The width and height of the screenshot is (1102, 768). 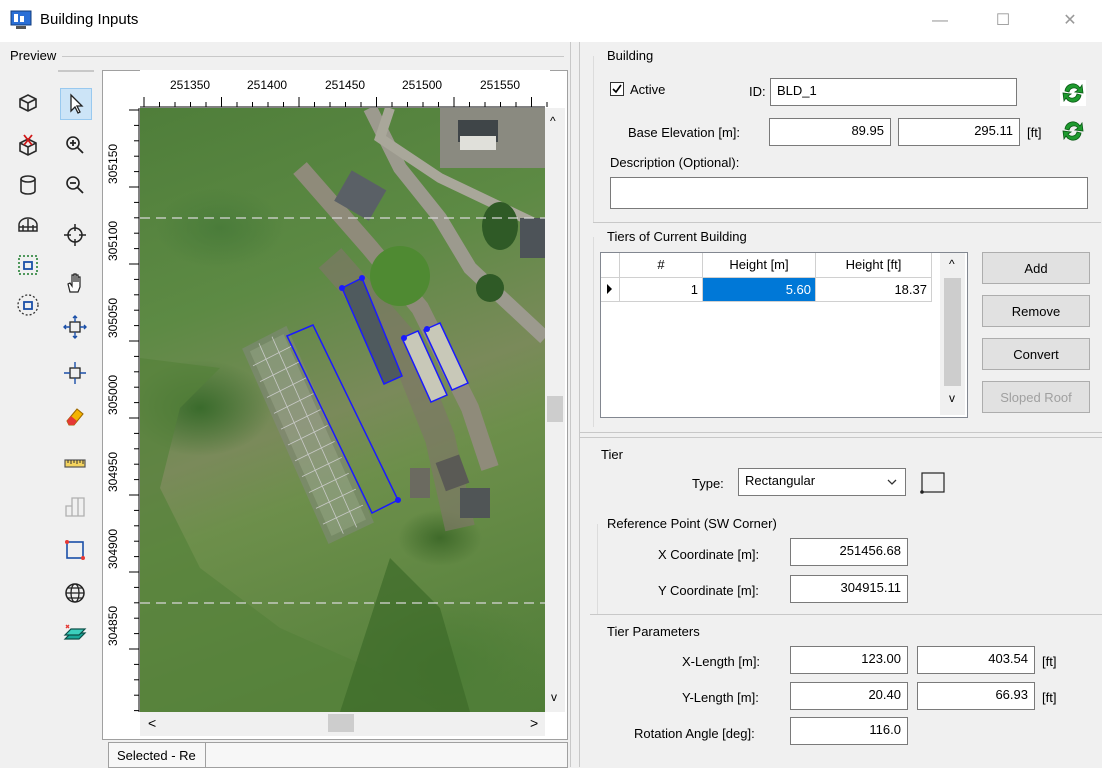 I want to click on select-circle-icon, so click(x=28, y=305).